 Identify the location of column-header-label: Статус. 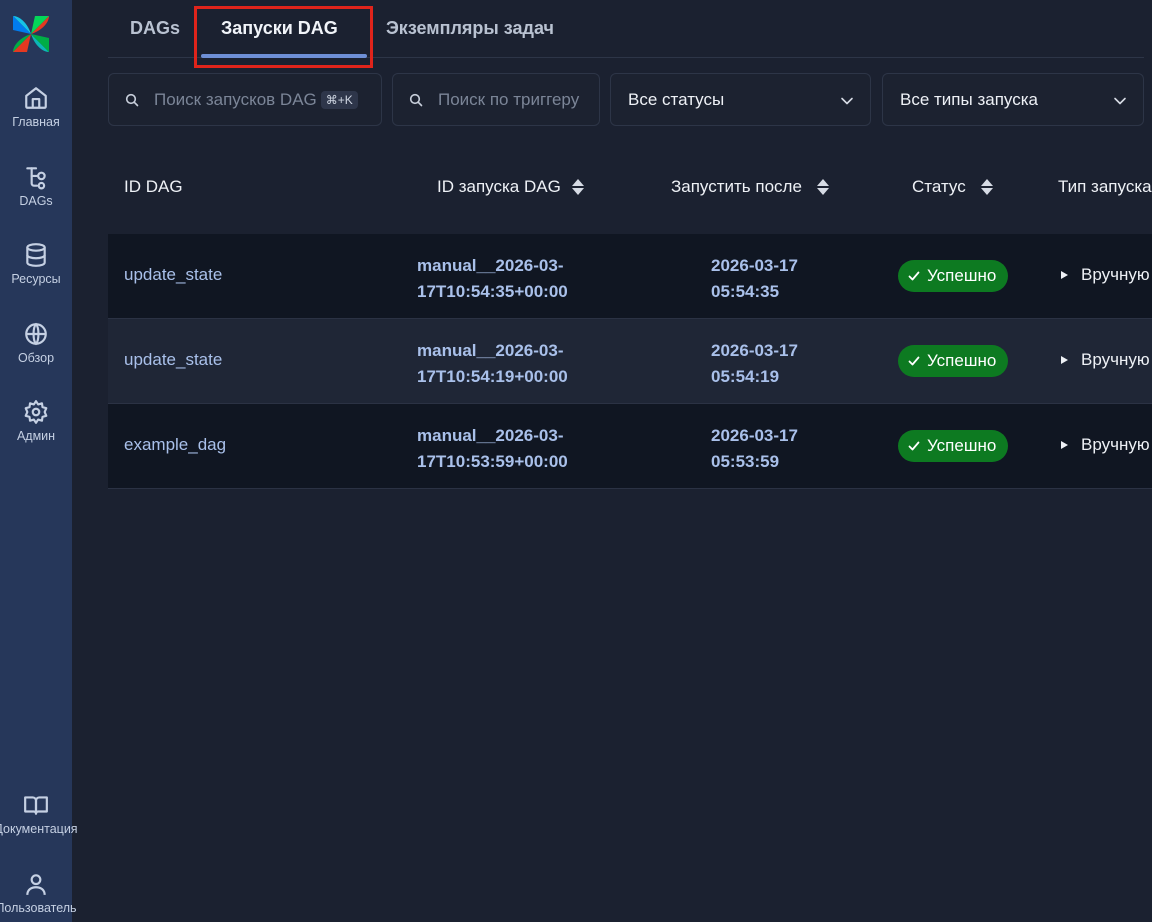
(939, 186).